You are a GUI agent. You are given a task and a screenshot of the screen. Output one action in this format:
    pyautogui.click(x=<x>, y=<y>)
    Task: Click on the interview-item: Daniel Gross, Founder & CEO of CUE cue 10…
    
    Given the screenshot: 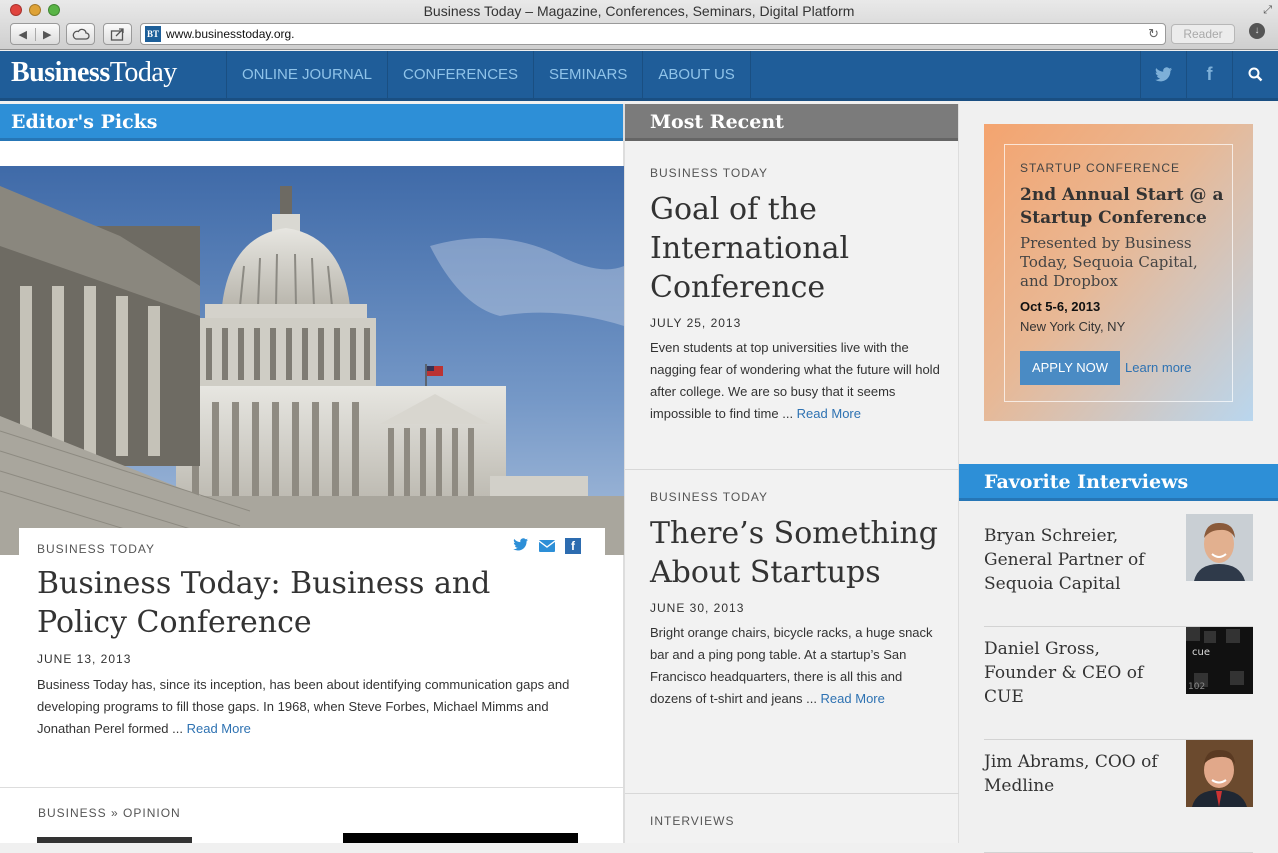 What is the action you would take?
    pyautogui.click(x=1118, y=683)
    